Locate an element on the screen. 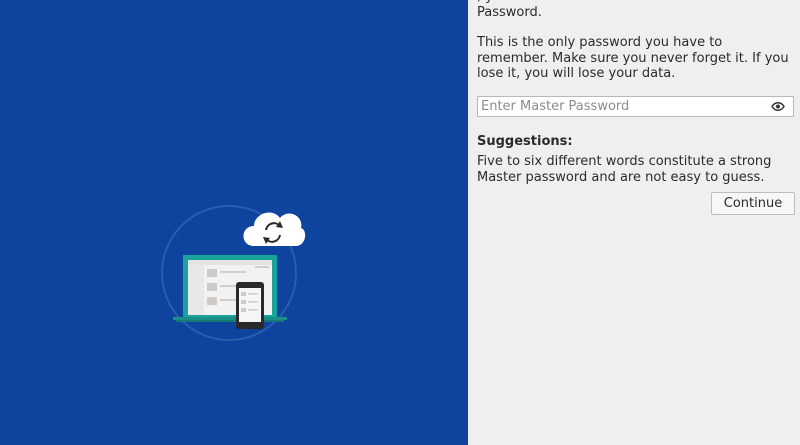  suggestions-heading: Suggestions: is located at coordinates (525, 141).